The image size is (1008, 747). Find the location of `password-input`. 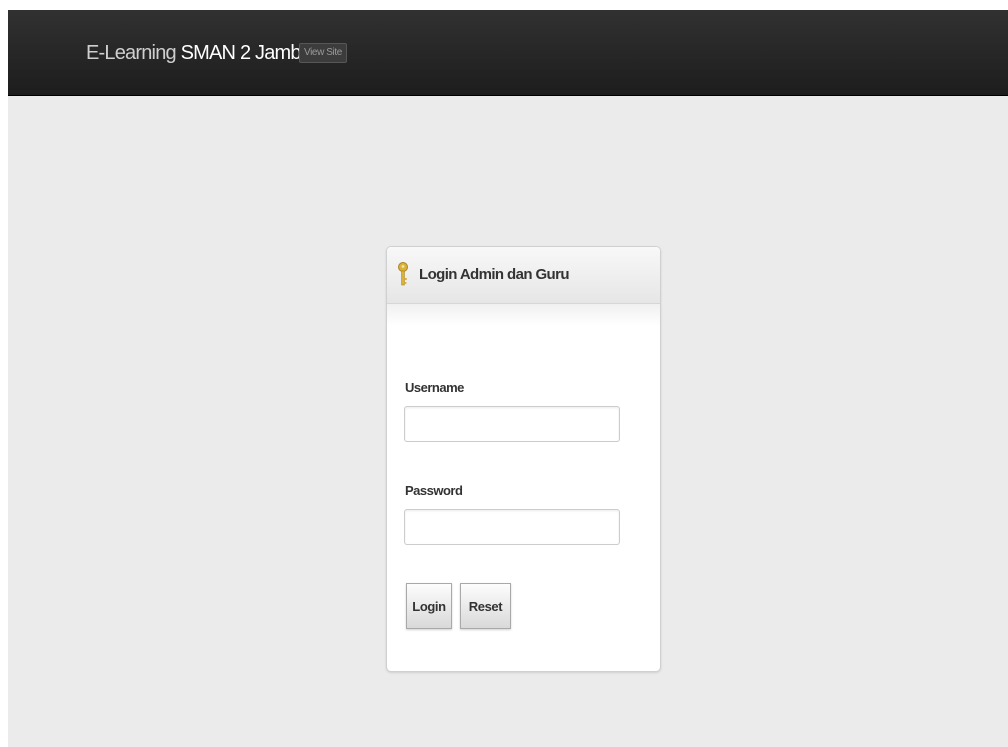

password-input is located at coordinates (512, 527).